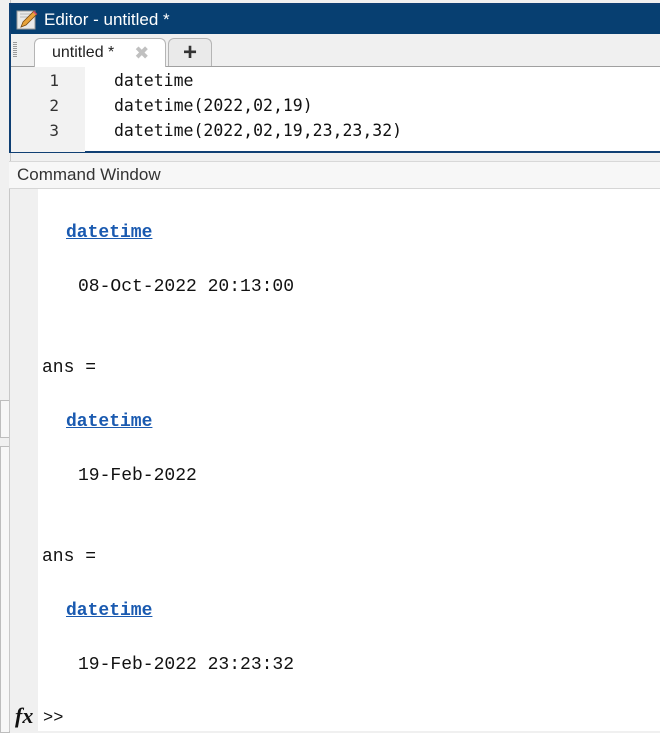  I want to click on output-value: 19-Feb-2022, so click(137, 476).